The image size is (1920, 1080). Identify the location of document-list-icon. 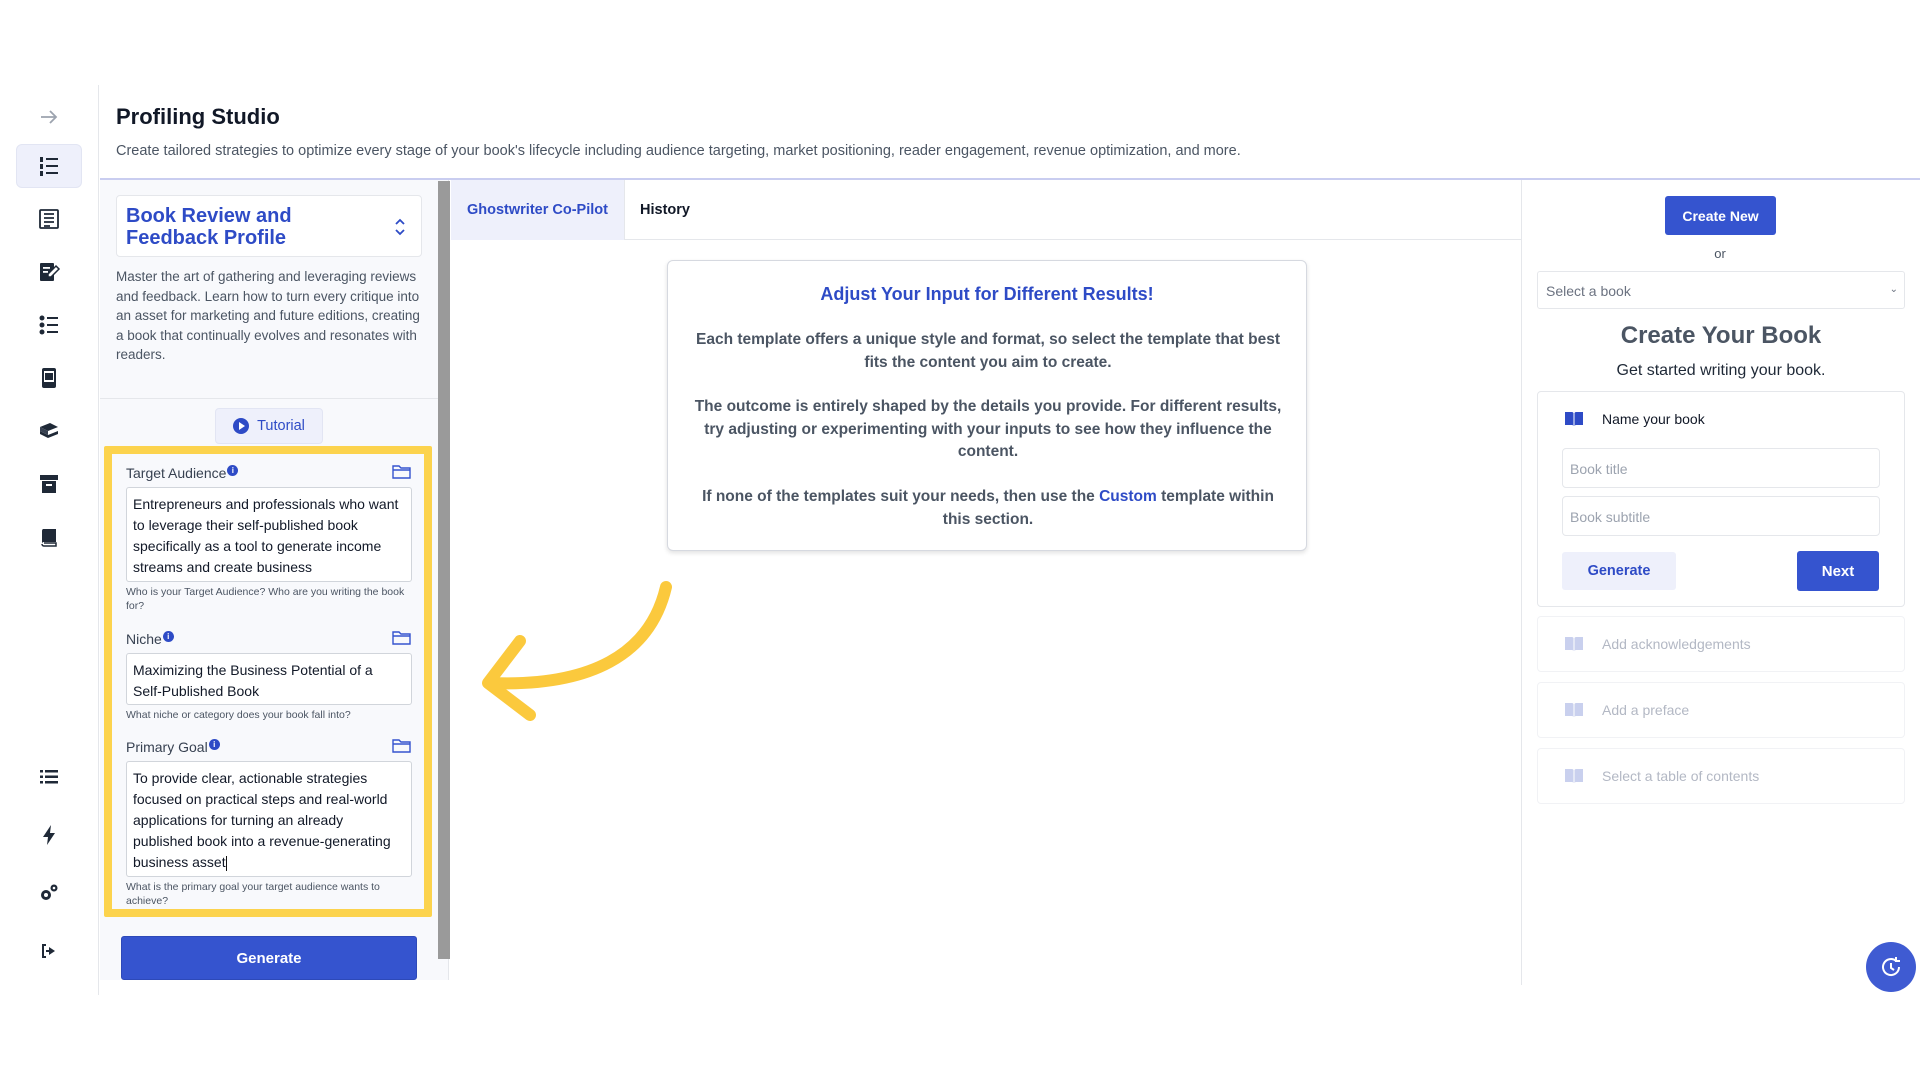
(49, 219).